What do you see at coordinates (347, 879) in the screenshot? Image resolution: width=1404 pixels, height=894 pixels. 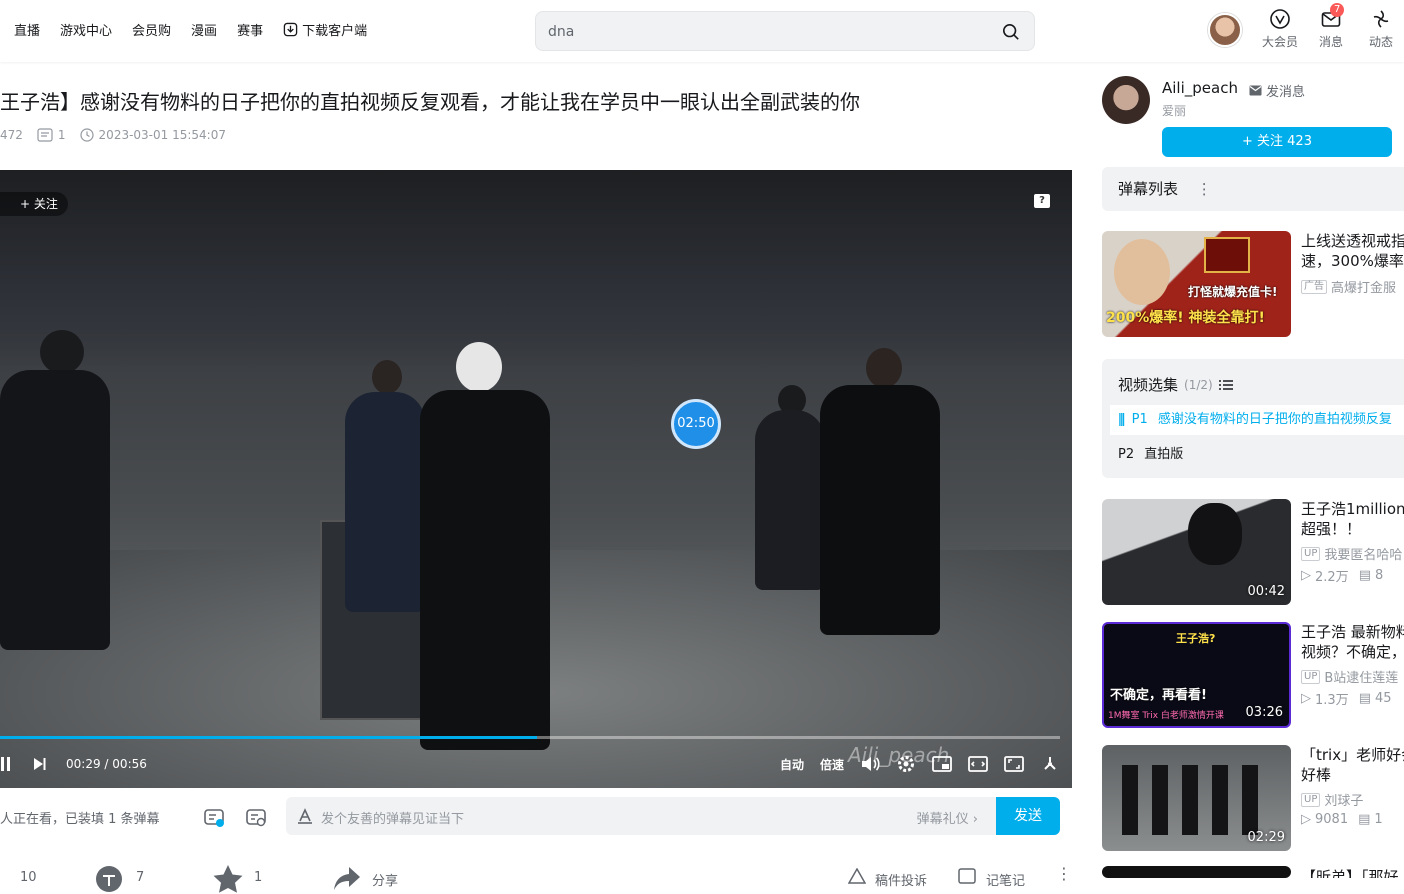 I see `share-icon` at bounding box center [347, 879].